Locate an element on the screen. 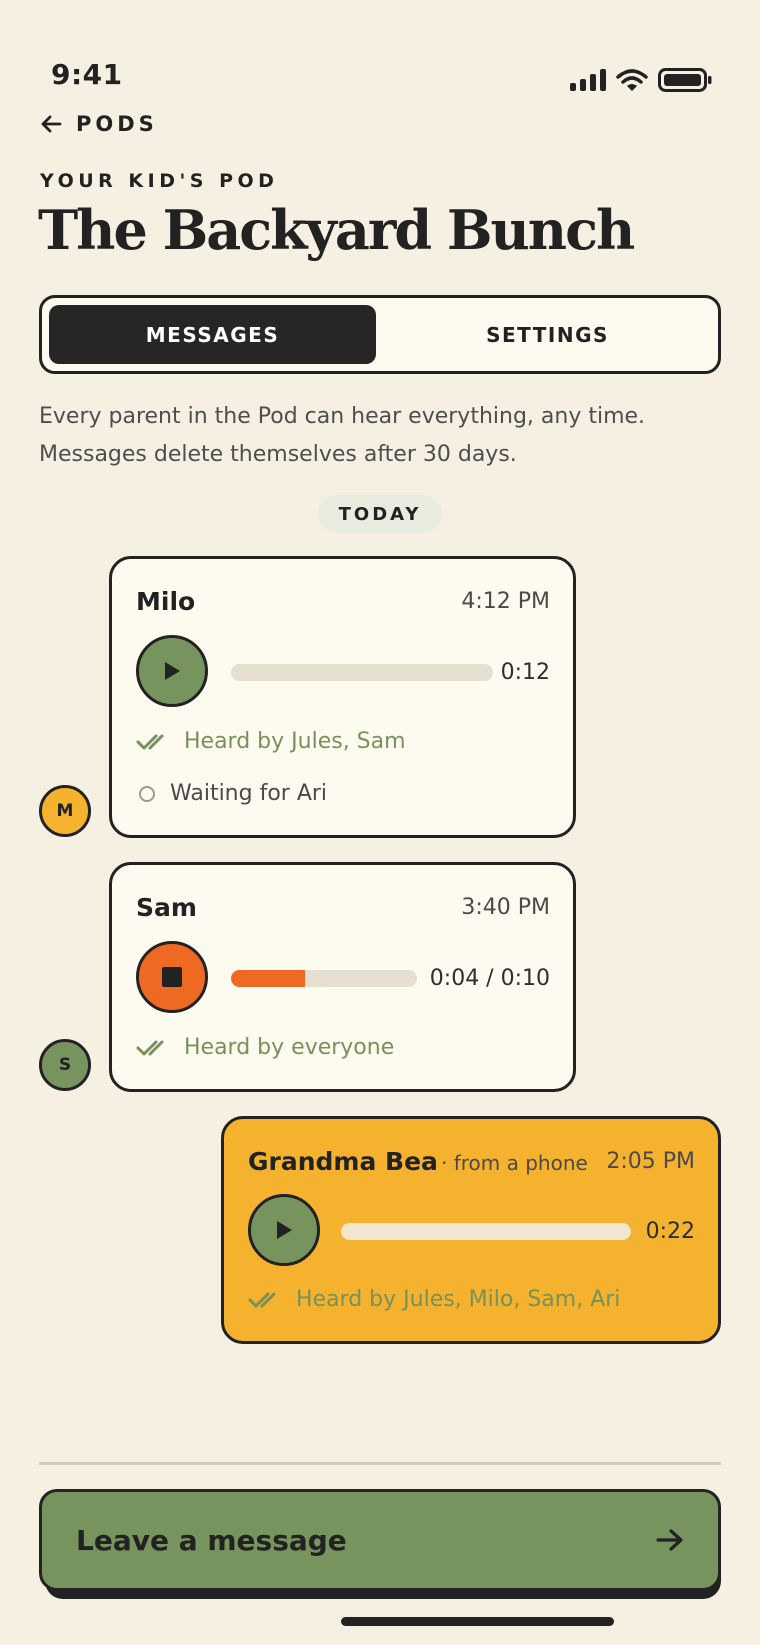 The height and width of the screenshot is (1645, 760). sender-name: Sam is located at coordinates (166, 907).